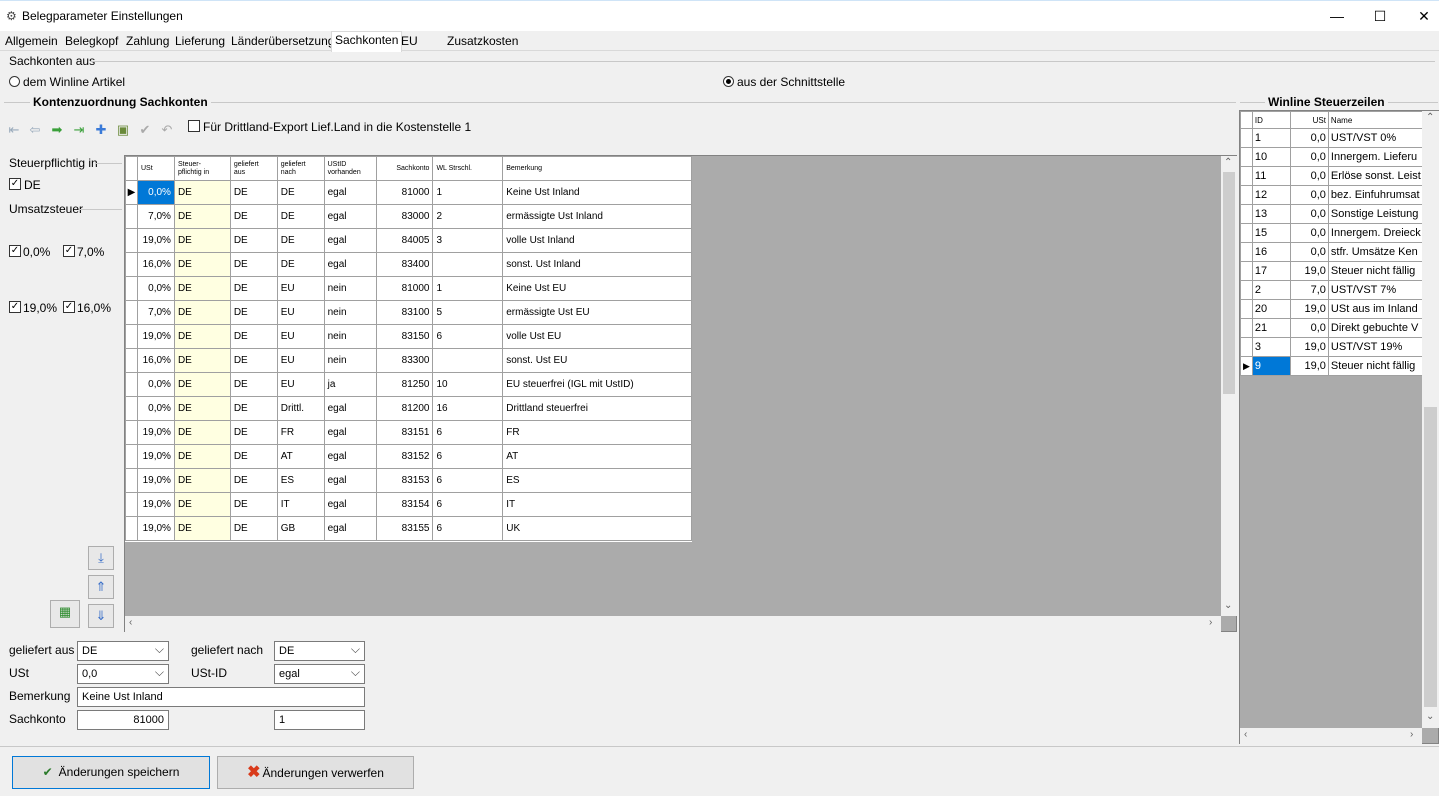 The image size is (1439, 796). Describe the element at coordinates (147, 42) in the screenshot. I see `tab-zahlung: Zahlung` at that location.